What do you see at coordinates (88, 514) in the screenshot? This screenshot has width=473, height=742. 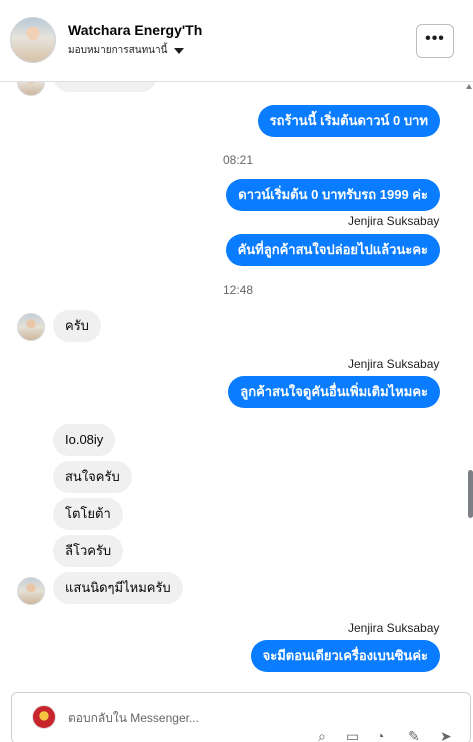 I see `message-bubble-incoming: โตโยต้า` at bounding box center [88, 514].